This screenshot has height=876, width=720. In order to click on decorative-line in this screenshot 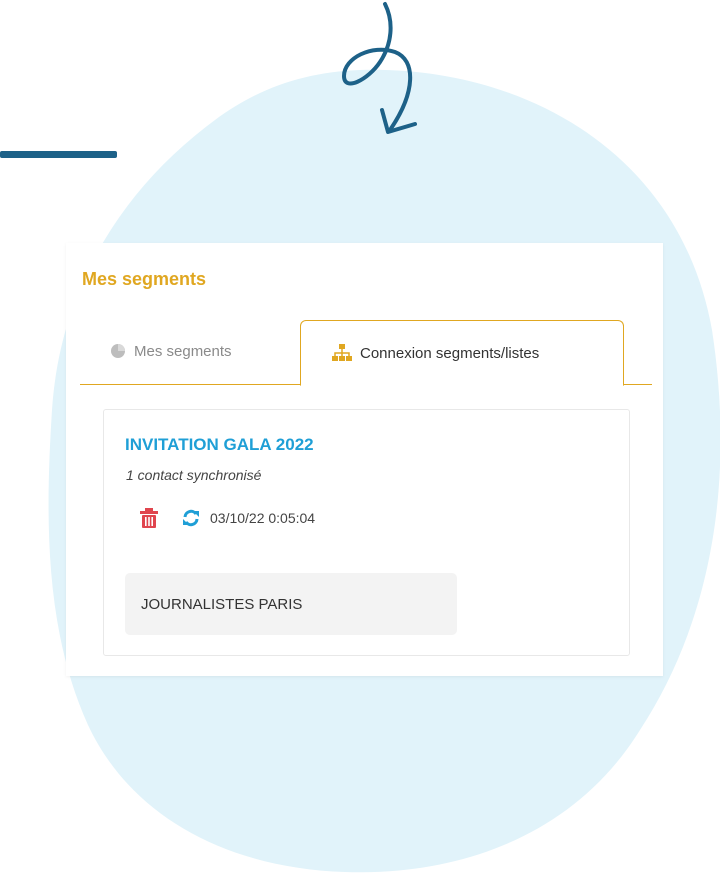, I will do `click(58, 154)`.